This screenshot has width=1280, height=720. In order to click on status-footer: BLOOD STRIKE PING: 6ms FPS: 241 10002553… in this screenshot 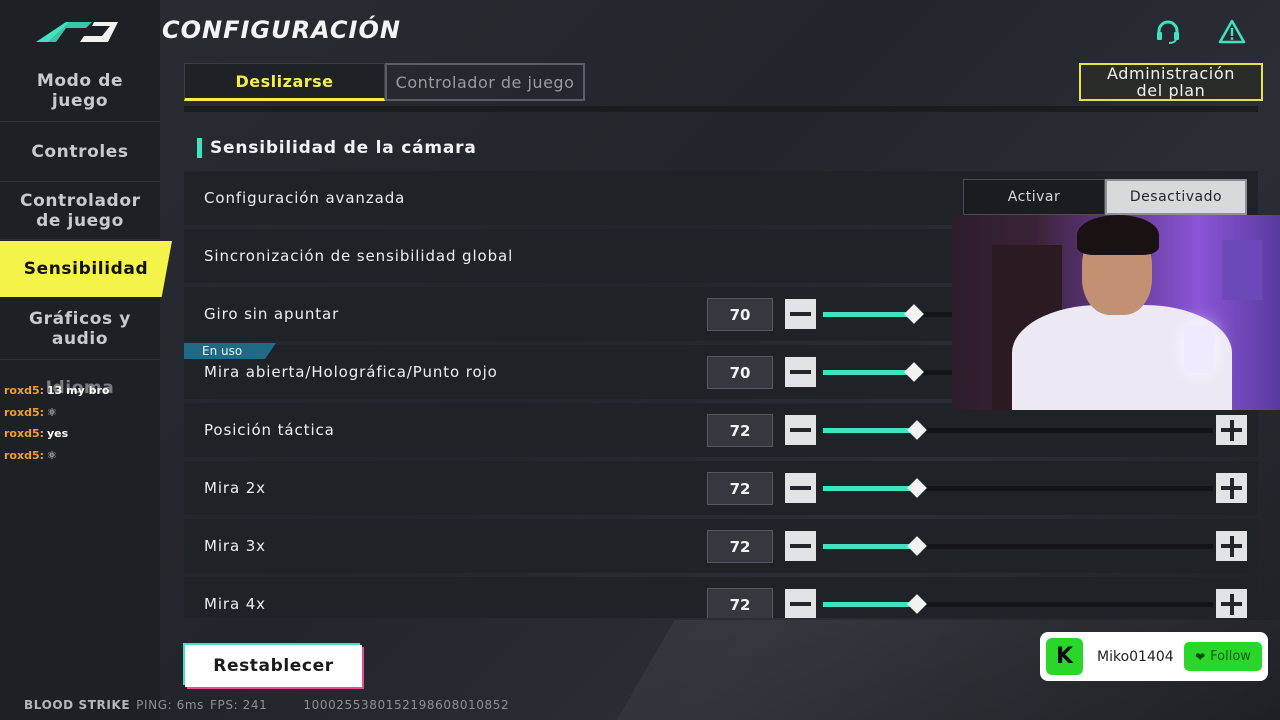, I will do `click(267, 705)`.